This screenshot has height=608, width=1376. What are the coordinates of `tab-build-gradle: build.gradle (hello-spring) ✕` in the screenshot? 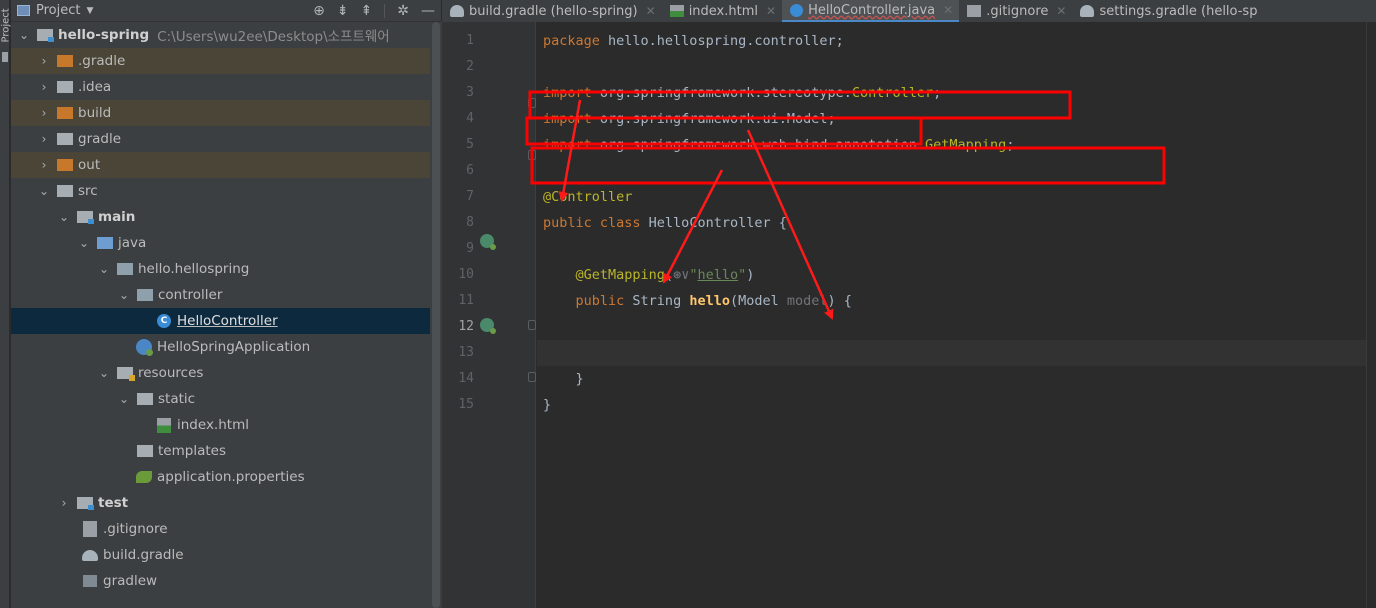 It's located at (552, 11).